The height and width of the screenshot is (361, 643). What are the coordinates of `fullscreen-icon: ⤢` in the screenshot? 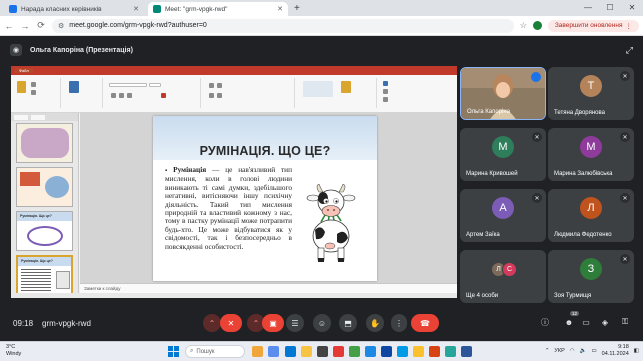 It's located at (629, 50).